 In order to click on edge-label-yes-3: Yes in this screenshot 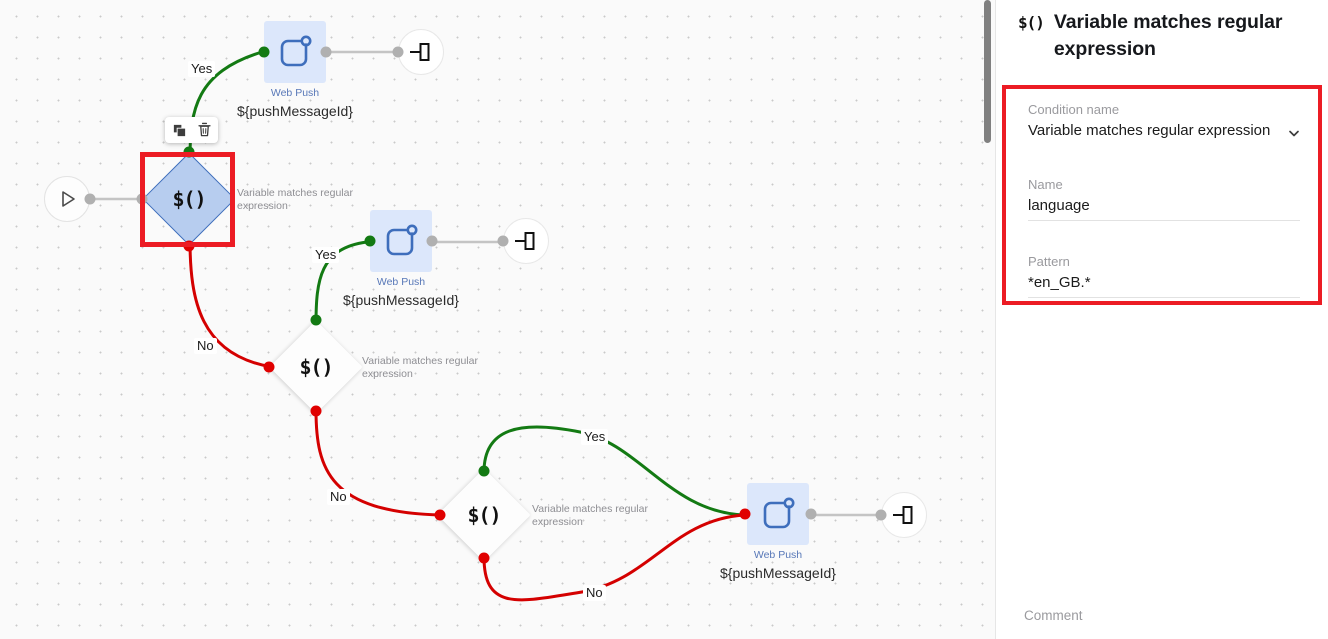, I will do `click(595, 437)`.